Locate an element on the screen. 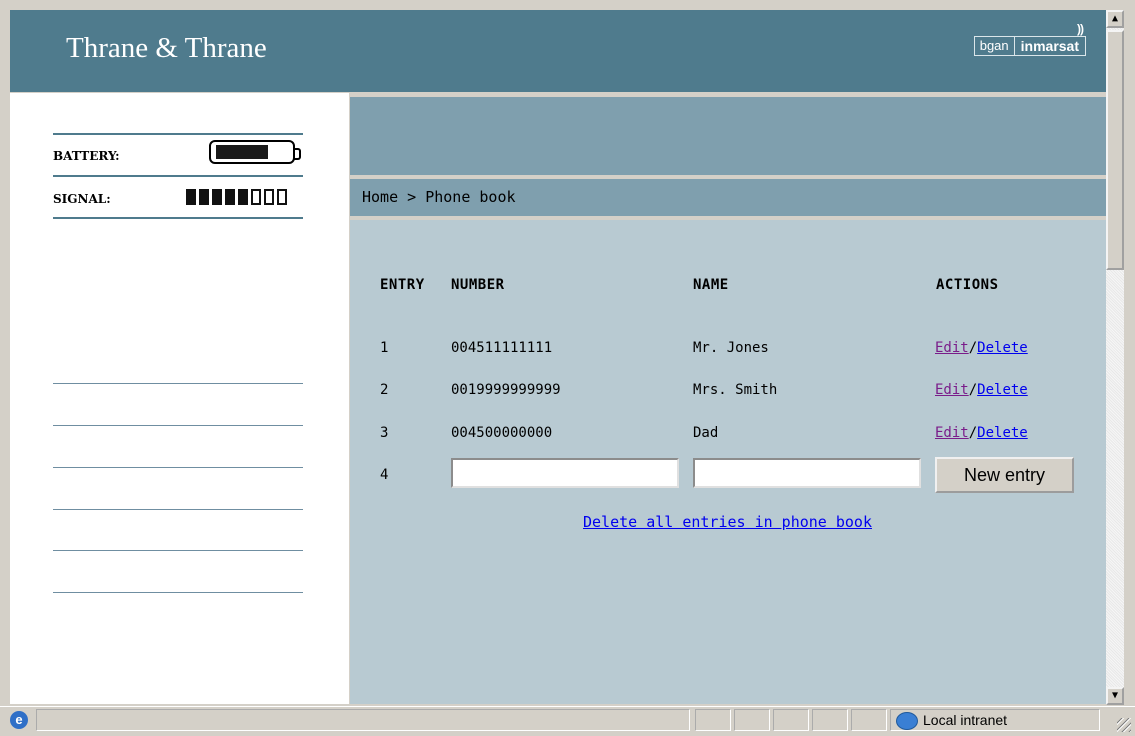 This screenshot has width=1135, height=736. battery-tip is located at coordinates (297, 154).